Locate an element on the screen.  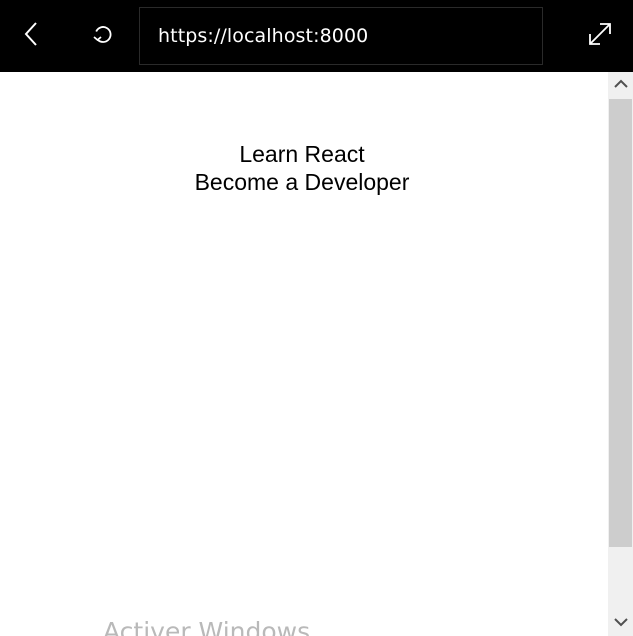
browser-toolbar: https://localhost:8000 is located at coordinates (316, 36).